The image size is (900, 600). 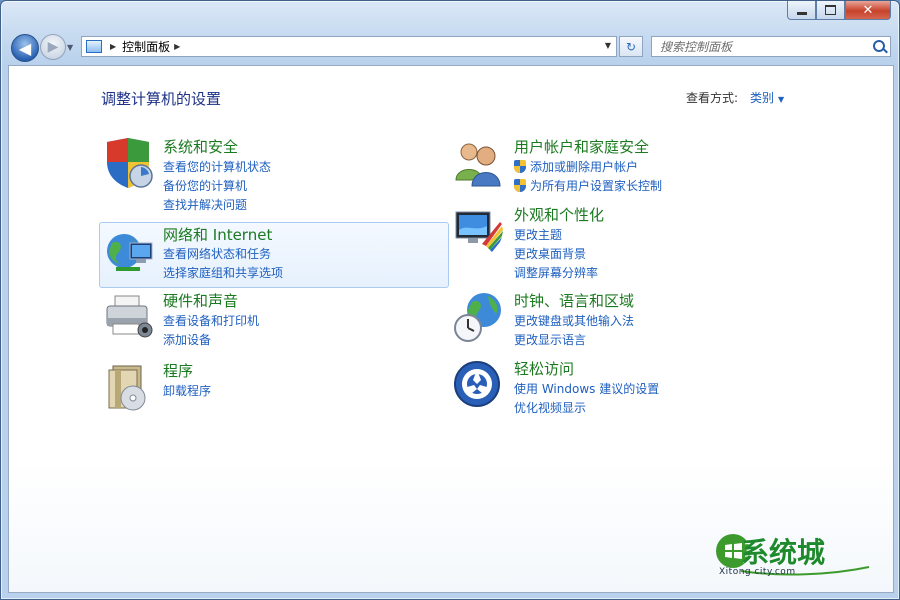 I want to click on address-bar: ▶ 控制面板 ▶ ▼, so click(x=349, y=46).